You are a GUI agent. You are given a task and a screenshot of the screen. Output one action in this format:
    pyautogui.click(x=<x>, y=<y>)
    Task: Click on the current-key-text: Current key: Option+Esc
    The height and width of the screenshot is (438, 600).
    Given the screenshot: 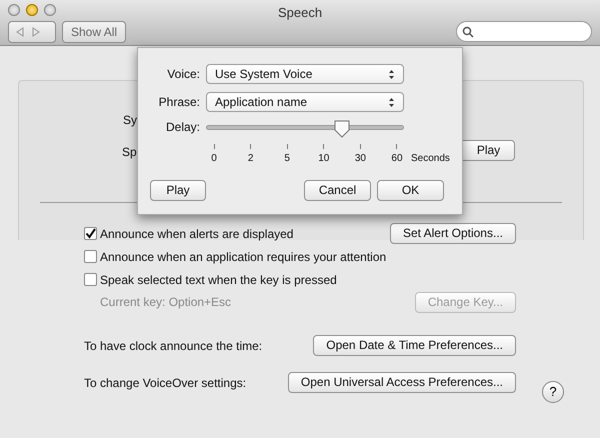 What is the action you would take?
    pyautogui.click(x=166, y=302)
    